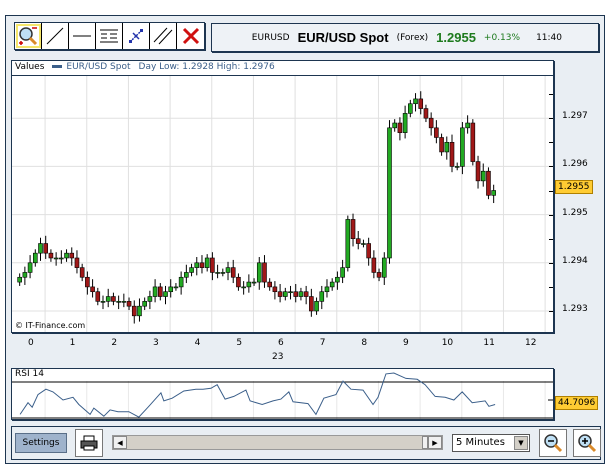 Image resolution: width=610 pixels, height=467 pixels. Describe the element at coordinates (282, 394) in the screenshot. I see `rsi-chart` at that location.